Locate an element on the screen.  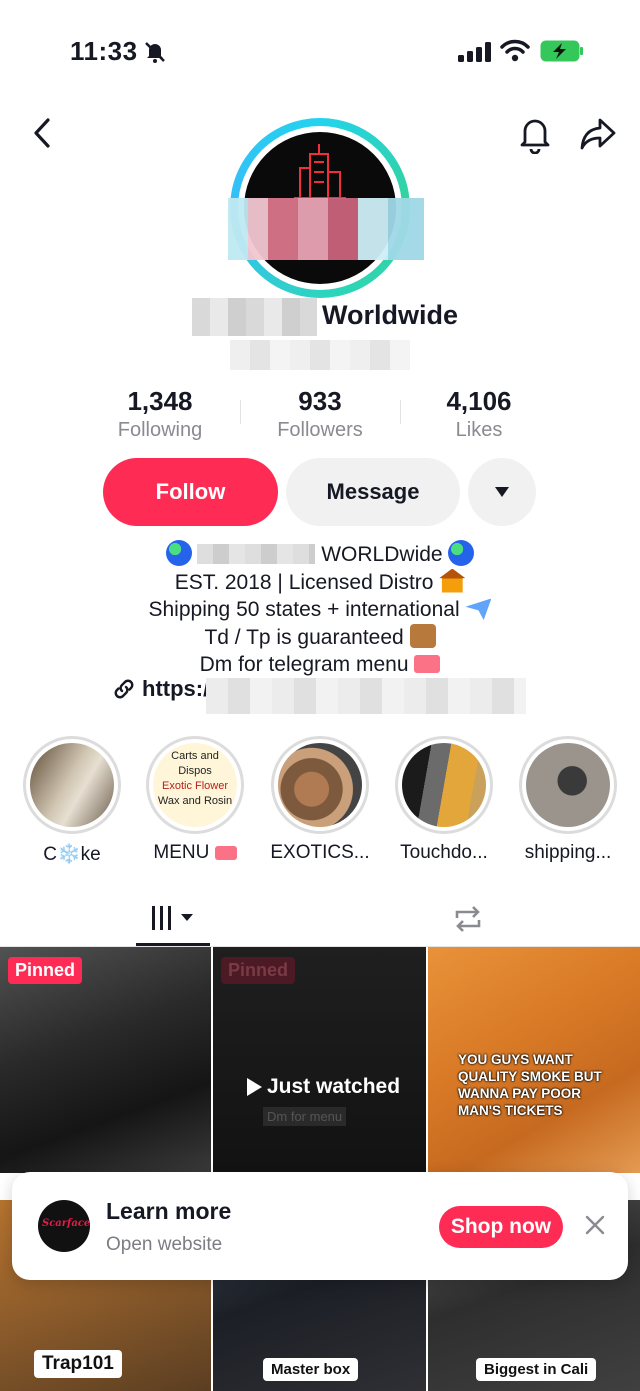
overlay-subtext: Dm for menu is located at coordinates (305, 1116).